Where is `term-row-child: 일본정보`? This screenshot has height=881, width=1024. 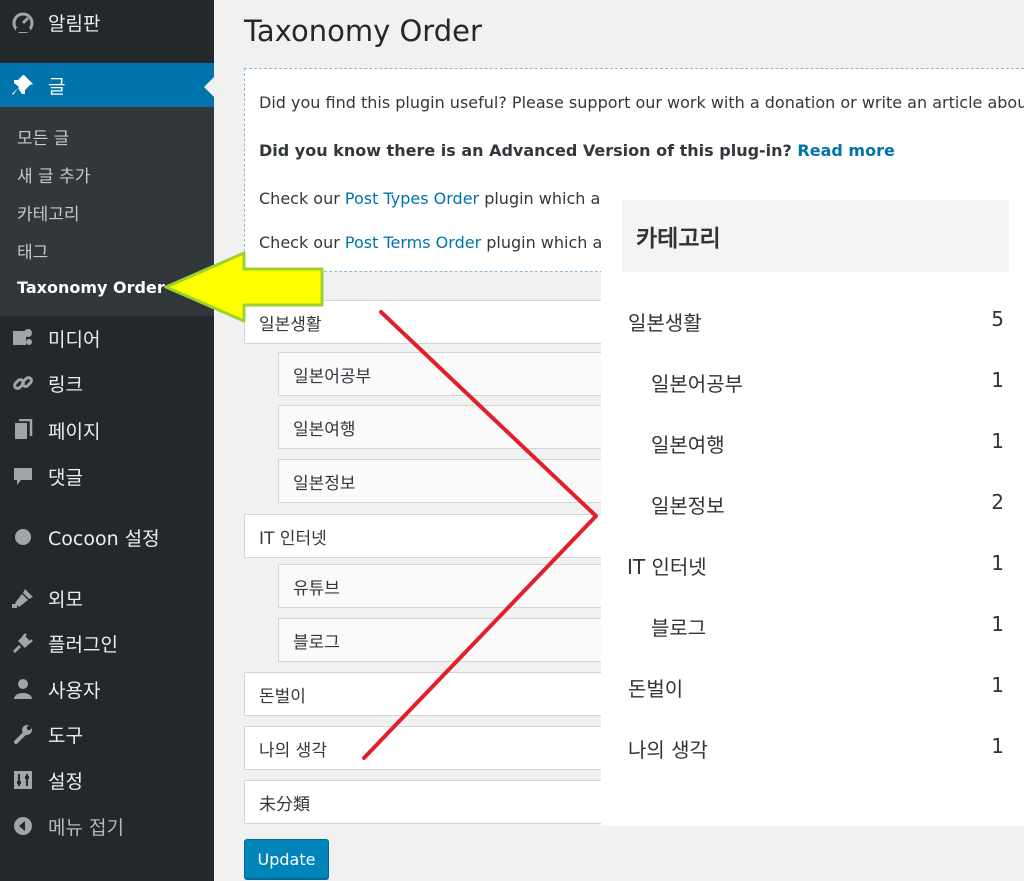 term-row-child: 일본정보 is located at coordinates (451, 481).